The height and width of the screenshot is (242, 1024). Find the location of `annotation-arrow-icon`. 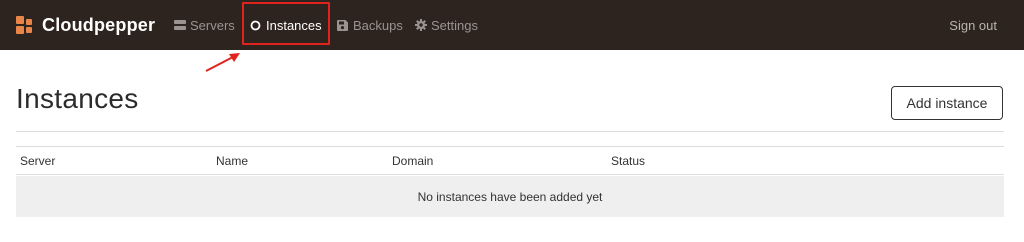

annotation-arrow-icon is located at coordinates (222, 62).